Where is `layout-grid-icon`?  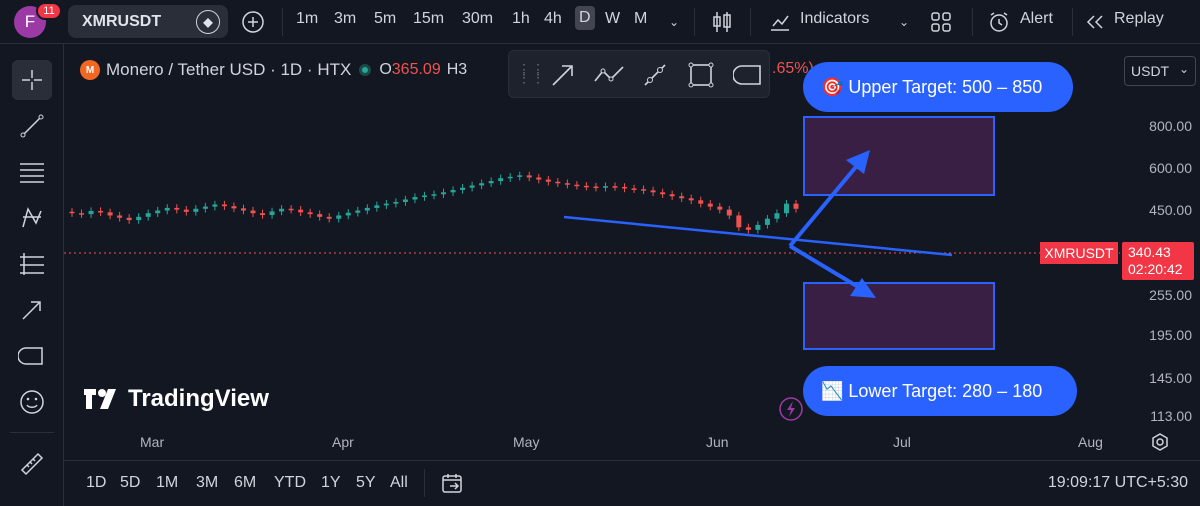 layout-grid-icon is located at coordinates (941, 22).